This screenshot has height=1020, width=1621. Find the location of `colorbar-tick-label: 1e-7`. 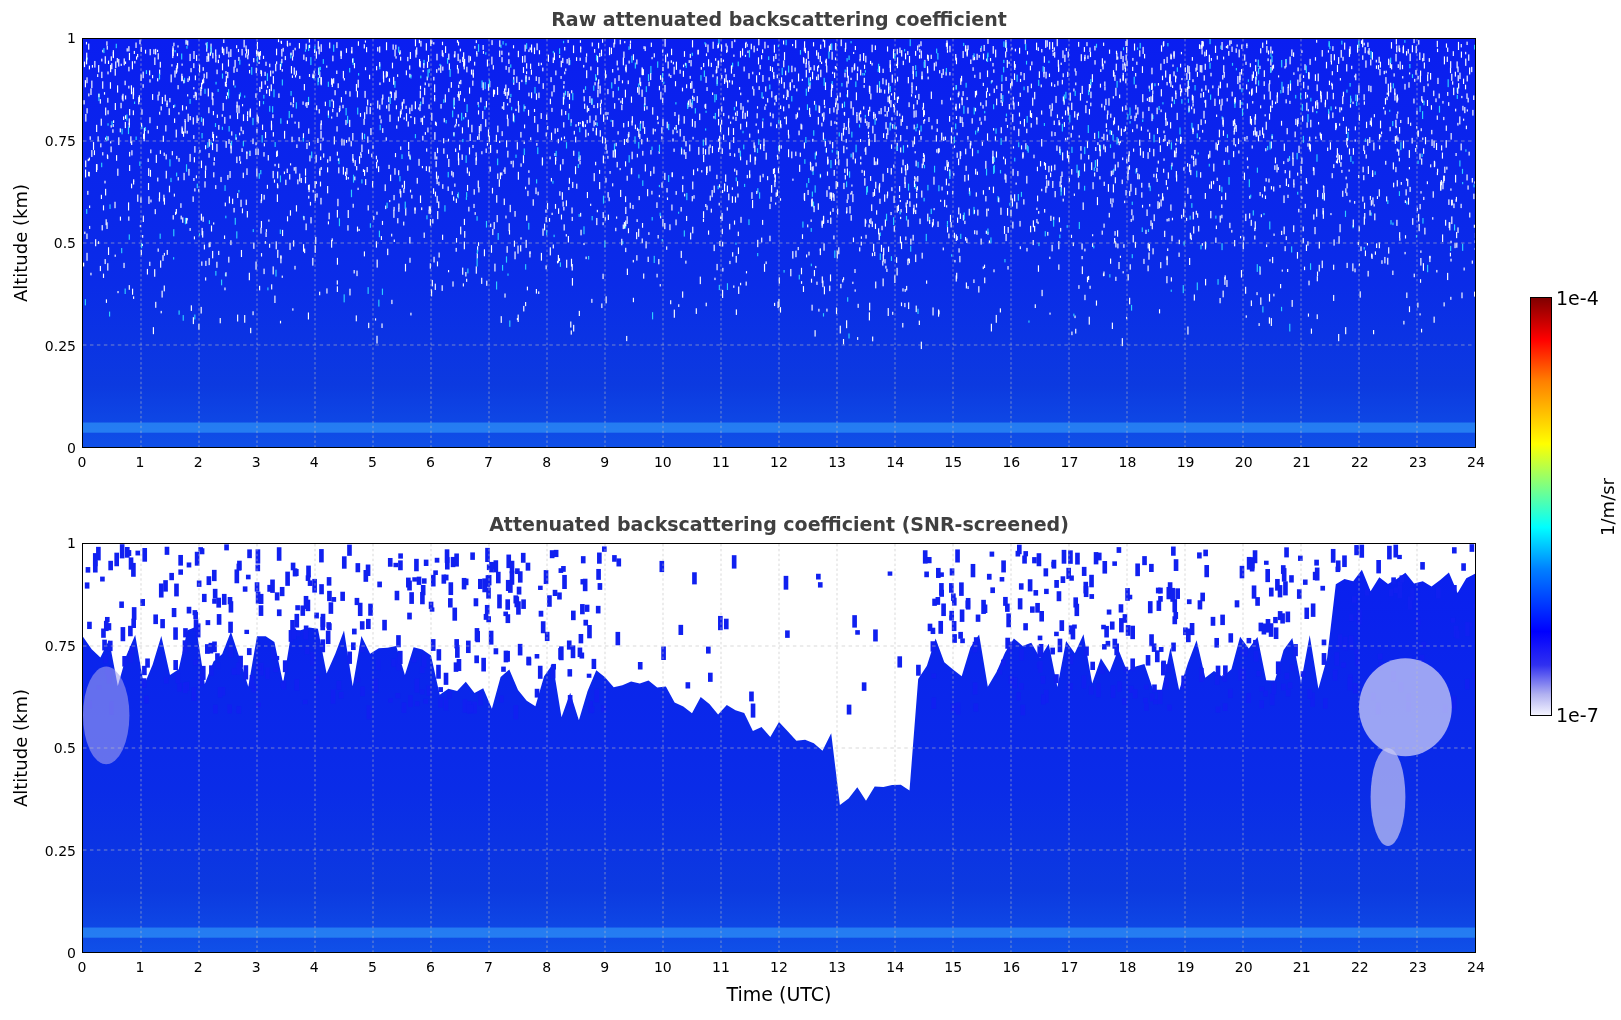

colorbar-tick-label: 1e-7 is located at coordinates (1578, 715).